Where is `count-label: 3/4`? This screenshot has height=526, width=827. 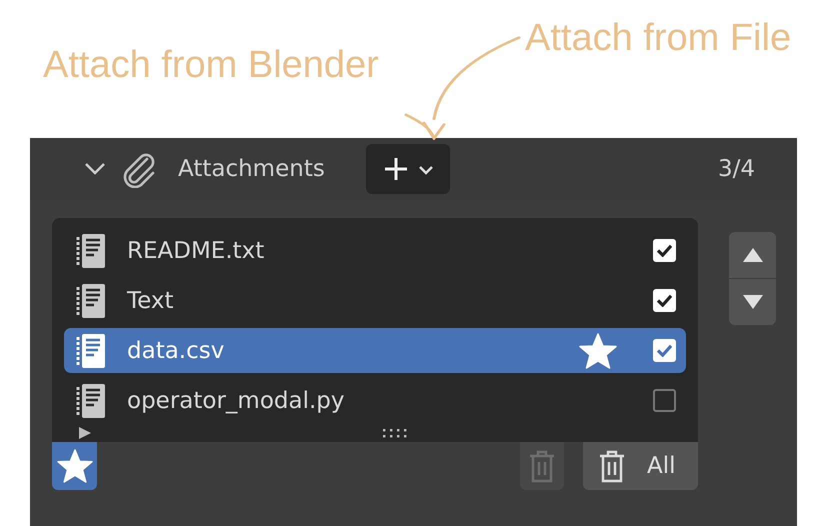 count-label: 3/4 is located at coordinates (736, 169).